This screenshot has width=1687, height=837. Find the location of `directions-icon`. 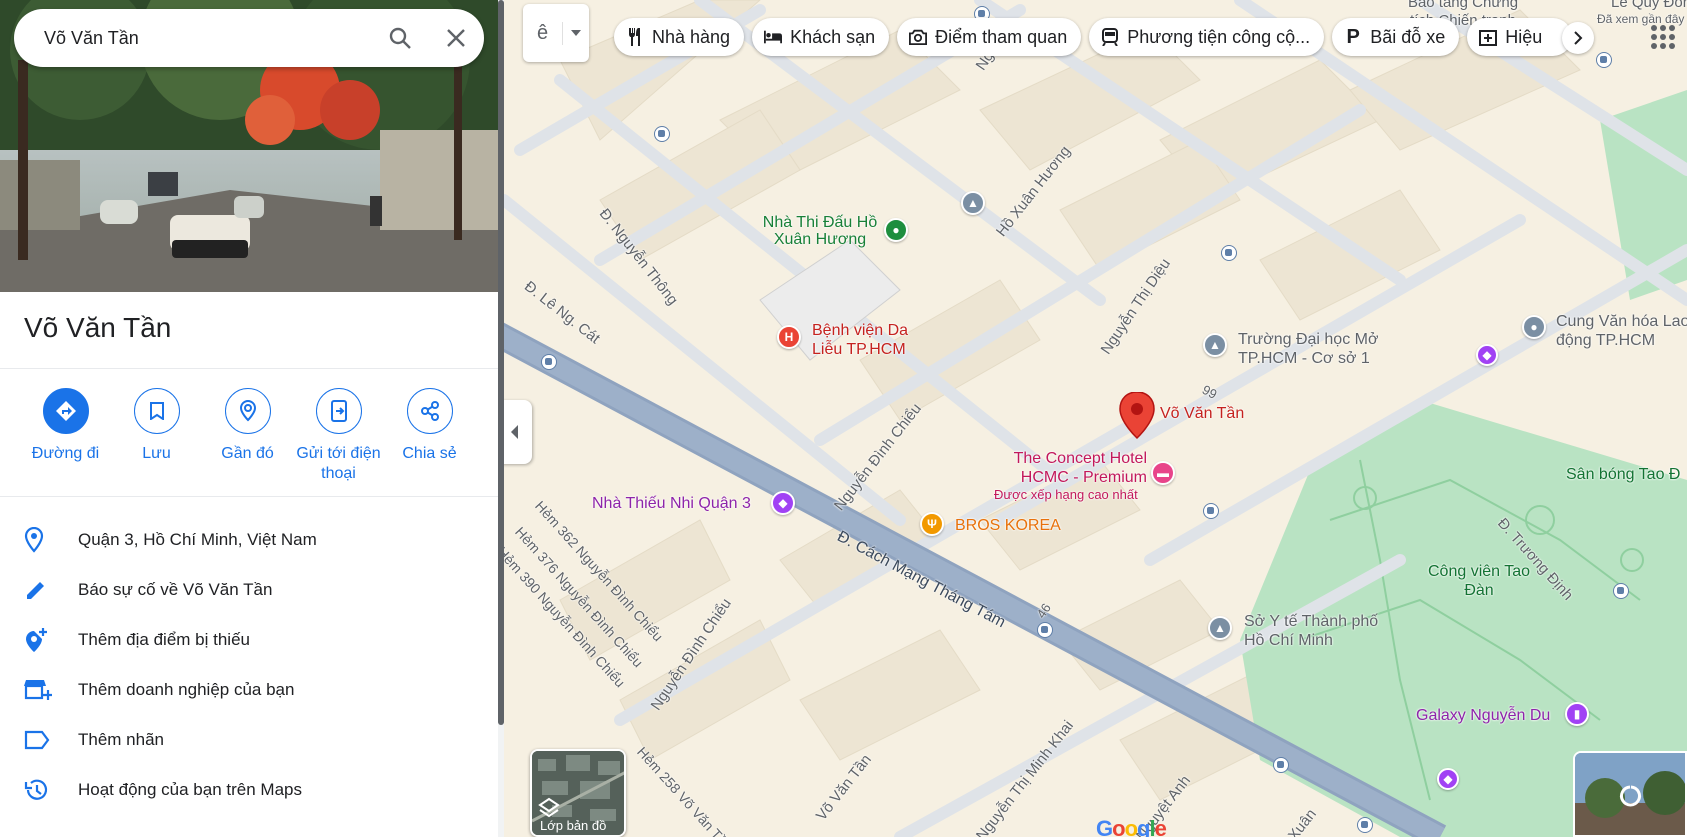

directions-icon is located at coordinates (65, 411).